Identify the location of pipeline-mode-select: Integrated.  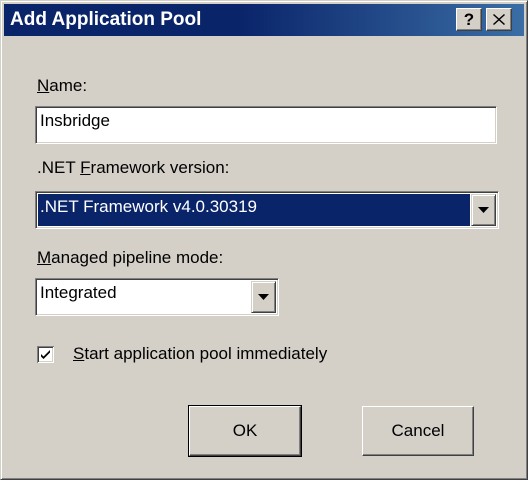
(157, 297).